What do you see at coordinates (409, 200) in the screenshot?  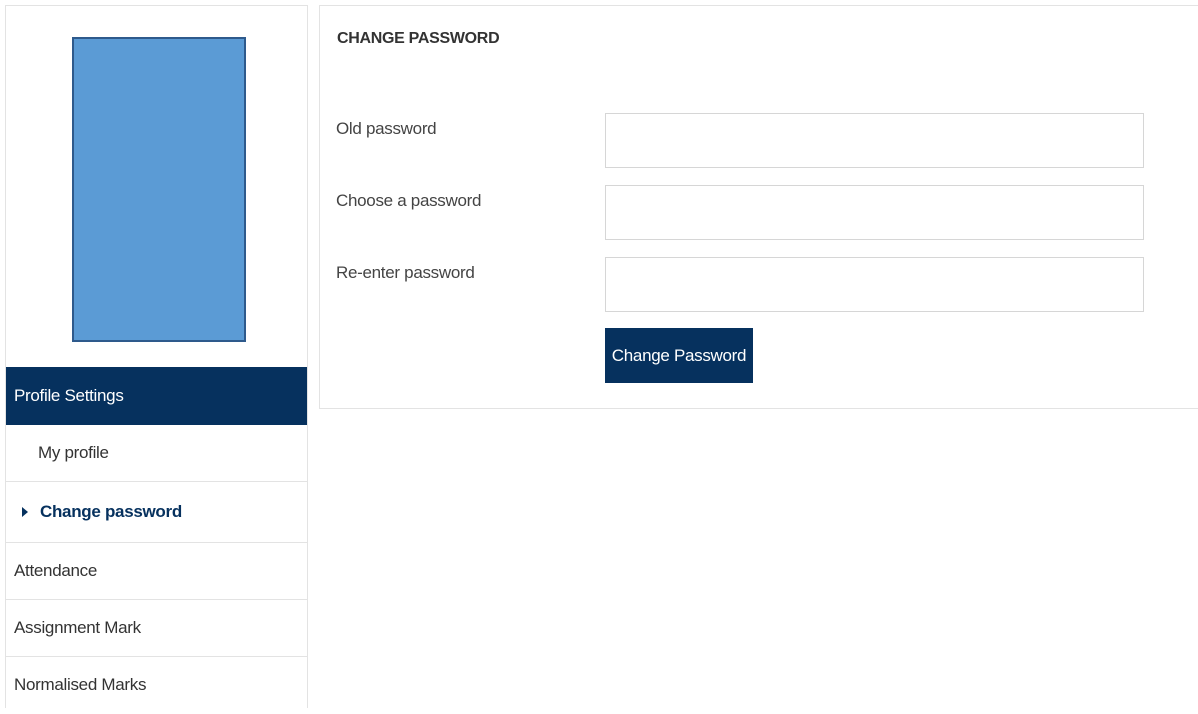 I see `new-password-label: Choose a password` at bounding box center [409, 200].